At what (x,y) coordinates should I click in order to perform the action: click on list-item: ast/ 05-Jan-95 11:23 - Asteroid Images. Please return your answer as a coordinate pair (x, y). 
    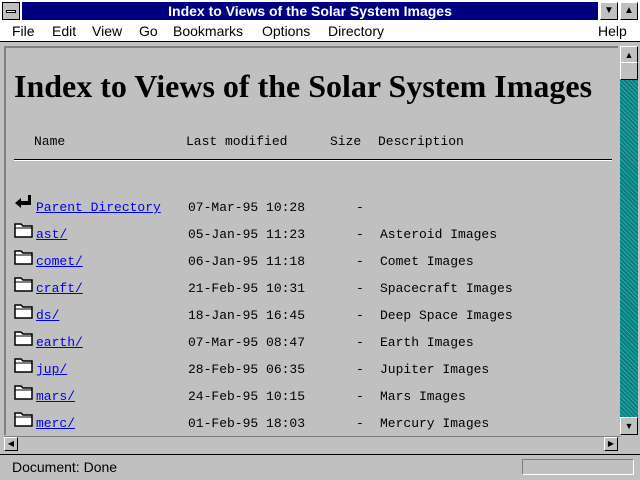
    Looking at the image, I should click on (314, 237).